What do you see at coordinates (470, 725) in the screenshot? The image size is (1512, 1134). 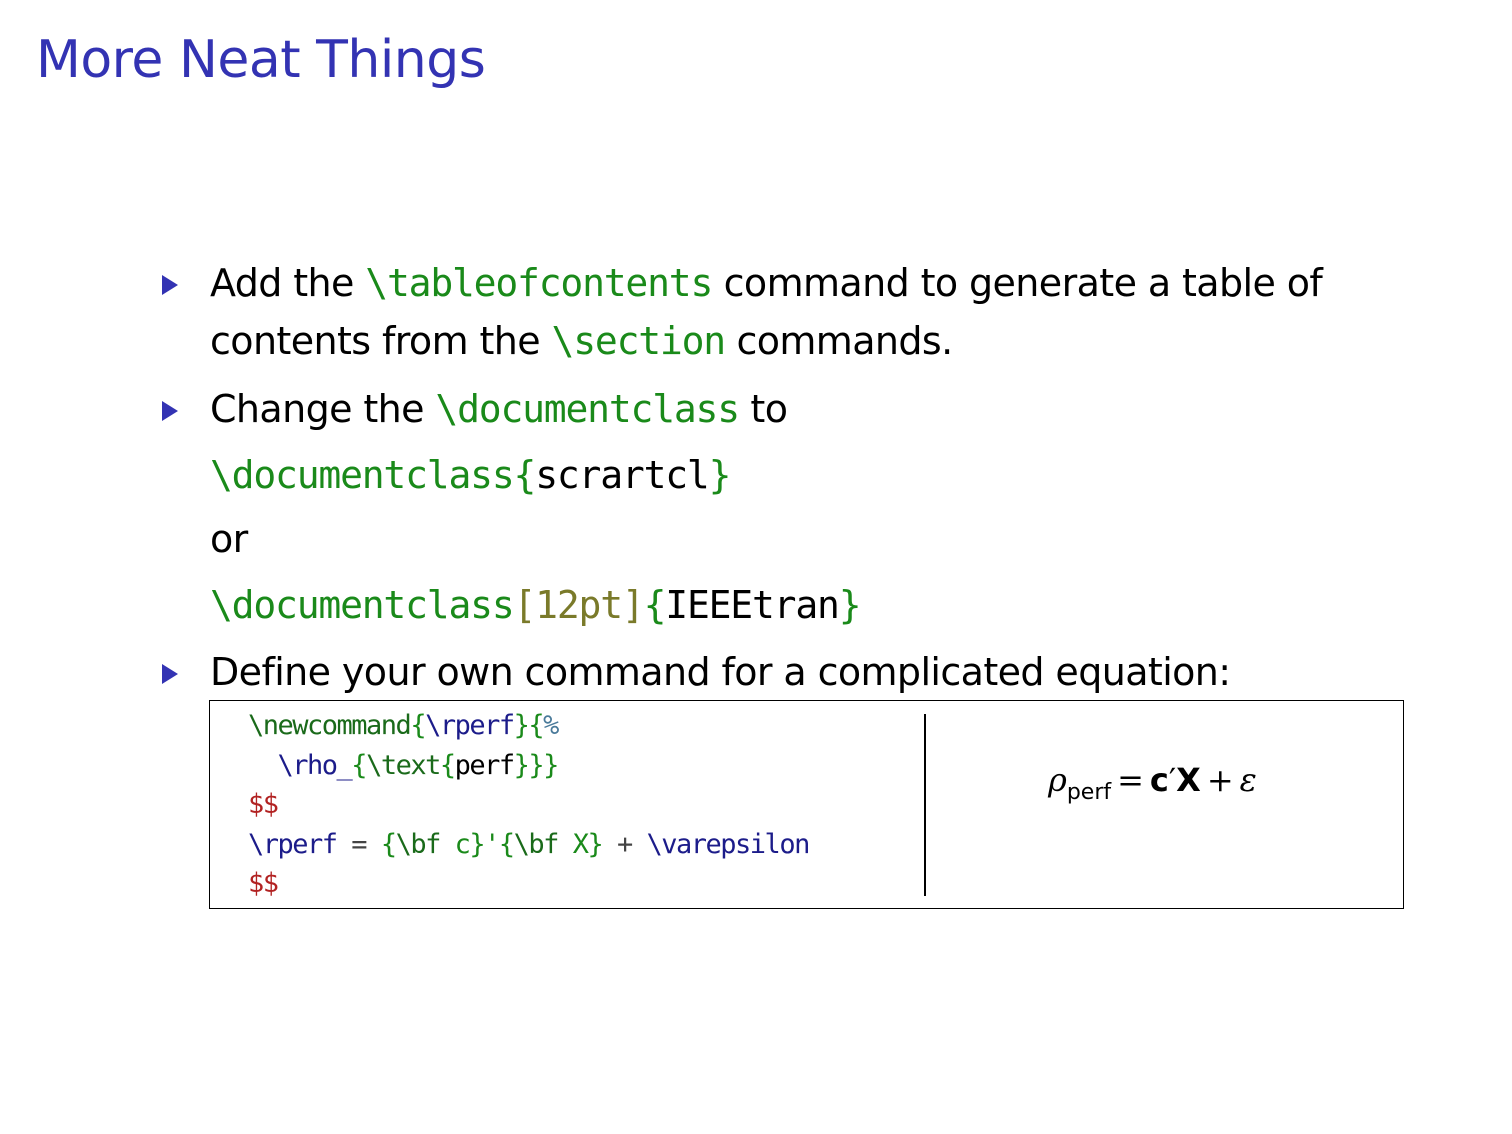 I see `code-rperf: \rperf` at bounding box center [470, 725].